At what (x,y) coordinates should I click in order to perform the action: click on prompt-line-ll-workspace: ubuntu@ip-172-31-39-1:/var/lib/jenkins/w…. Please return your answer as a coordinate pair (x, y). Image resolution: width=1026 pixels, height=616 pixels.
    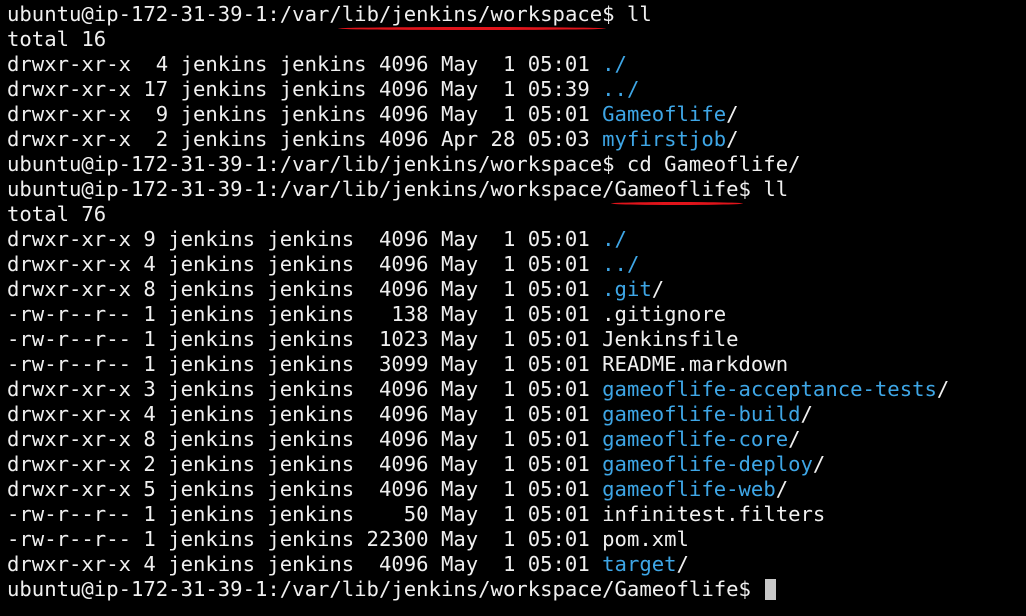
    Looking at the image, I should click on (516, 16).